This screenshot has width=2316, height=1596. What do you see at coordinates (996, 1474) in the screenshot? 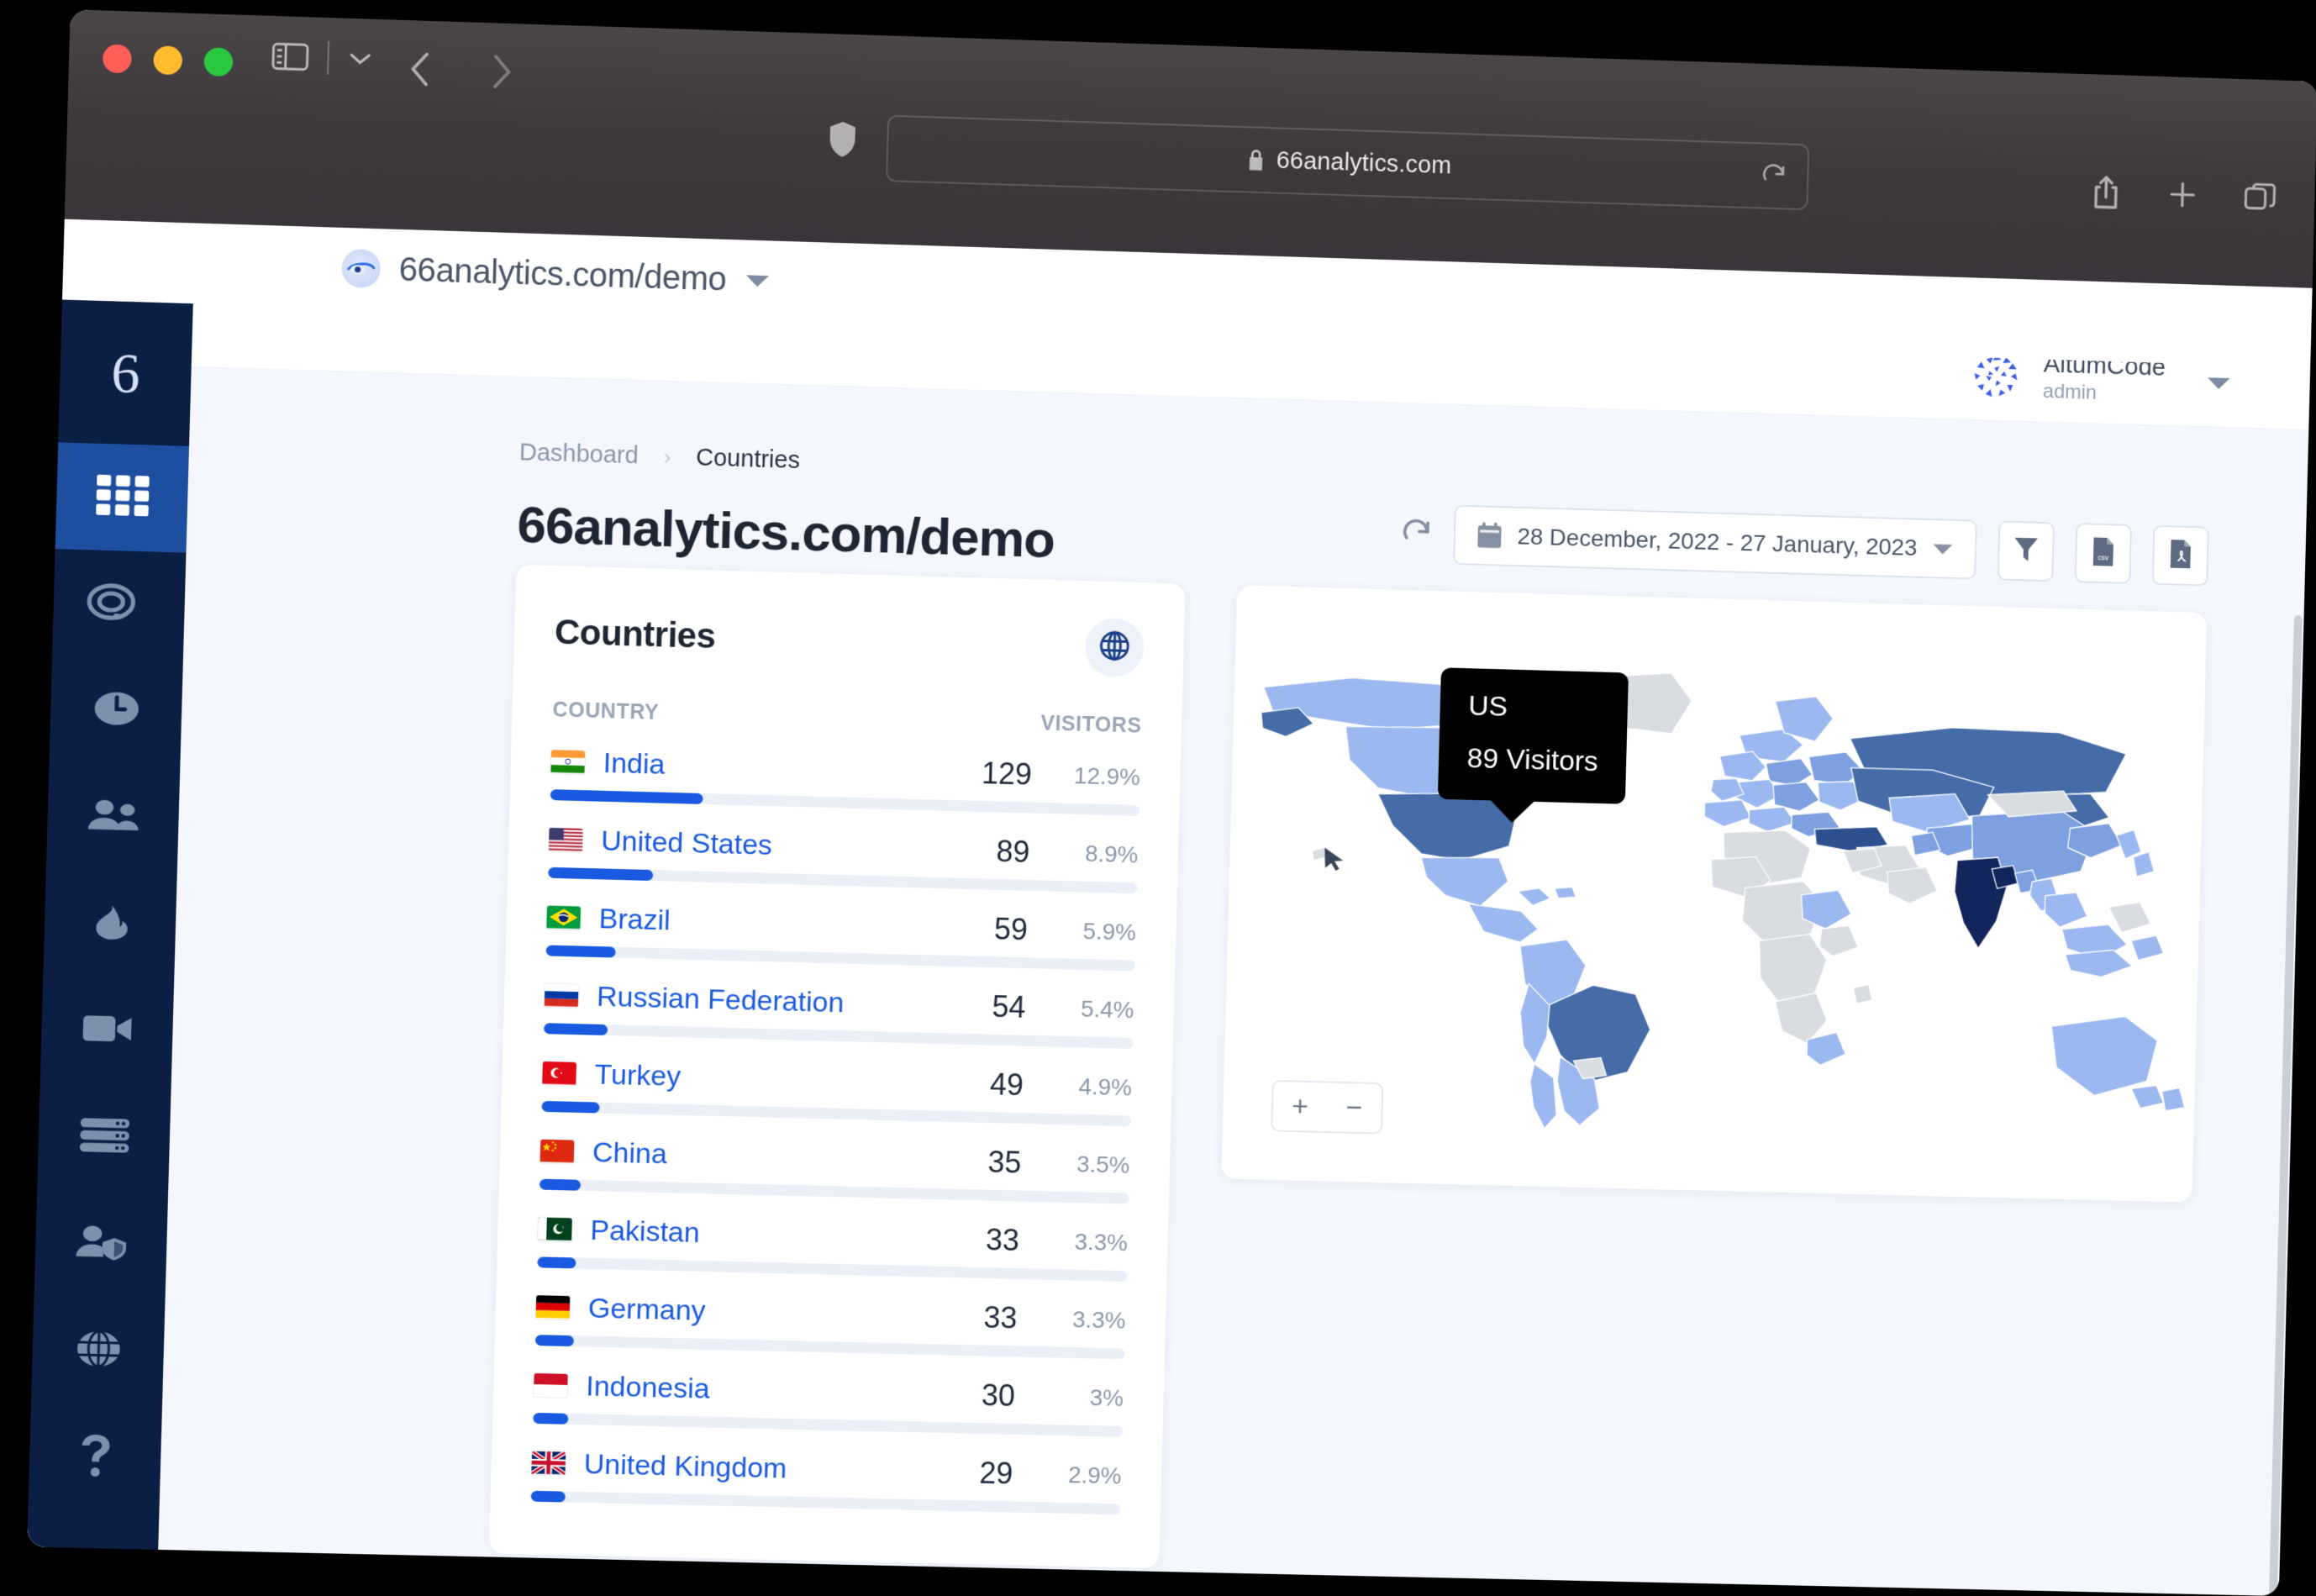
I see `country-visitors: 29` at bounding box center [996, 1474].